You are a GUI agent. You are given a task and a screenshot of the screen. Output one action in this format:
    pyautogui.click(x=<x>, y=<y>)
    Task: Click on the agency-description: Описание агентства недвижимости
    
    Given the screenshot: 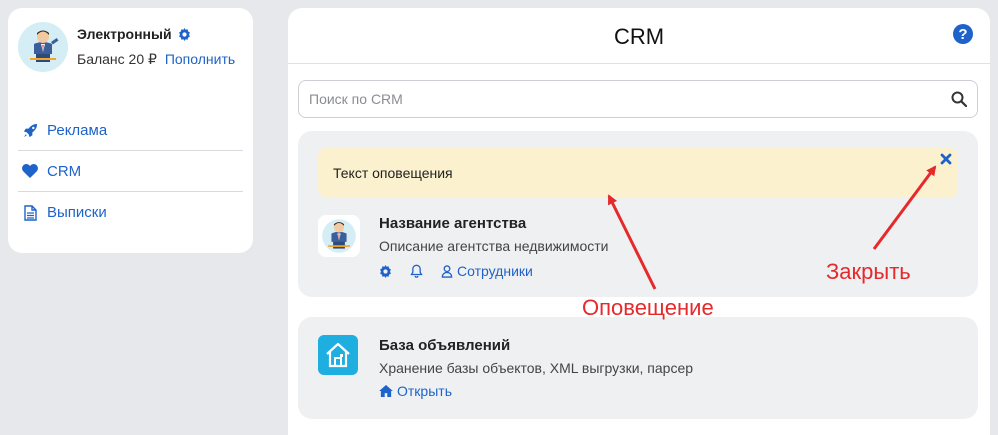 What is the action you would take?
    pyautogui.click(x=494, y=246)
    